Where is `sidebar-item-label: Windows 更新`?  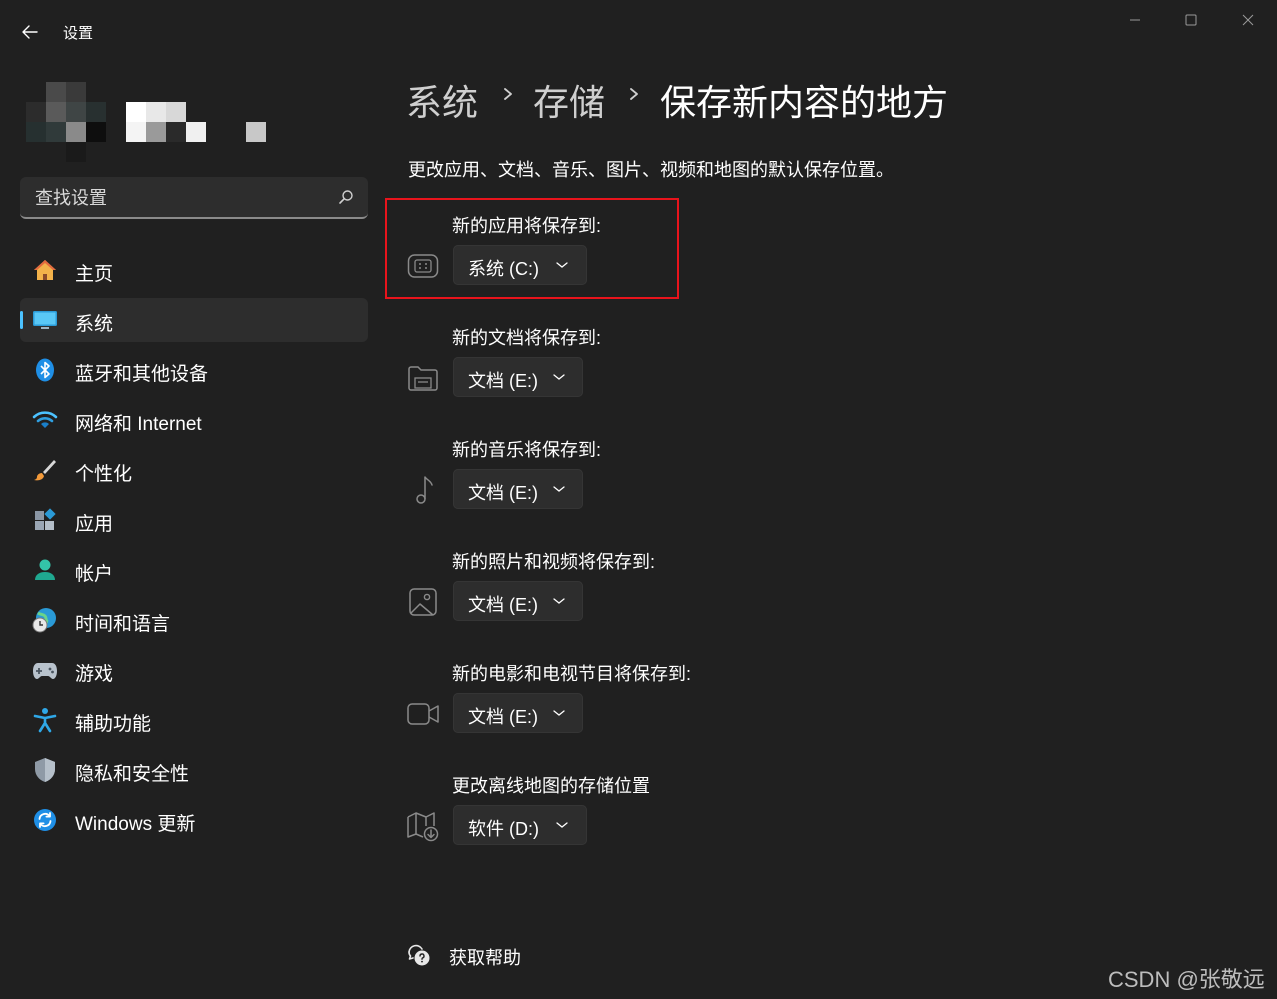 sidebar-item-label: Windows 更新 is located at coordinates (135, 824).